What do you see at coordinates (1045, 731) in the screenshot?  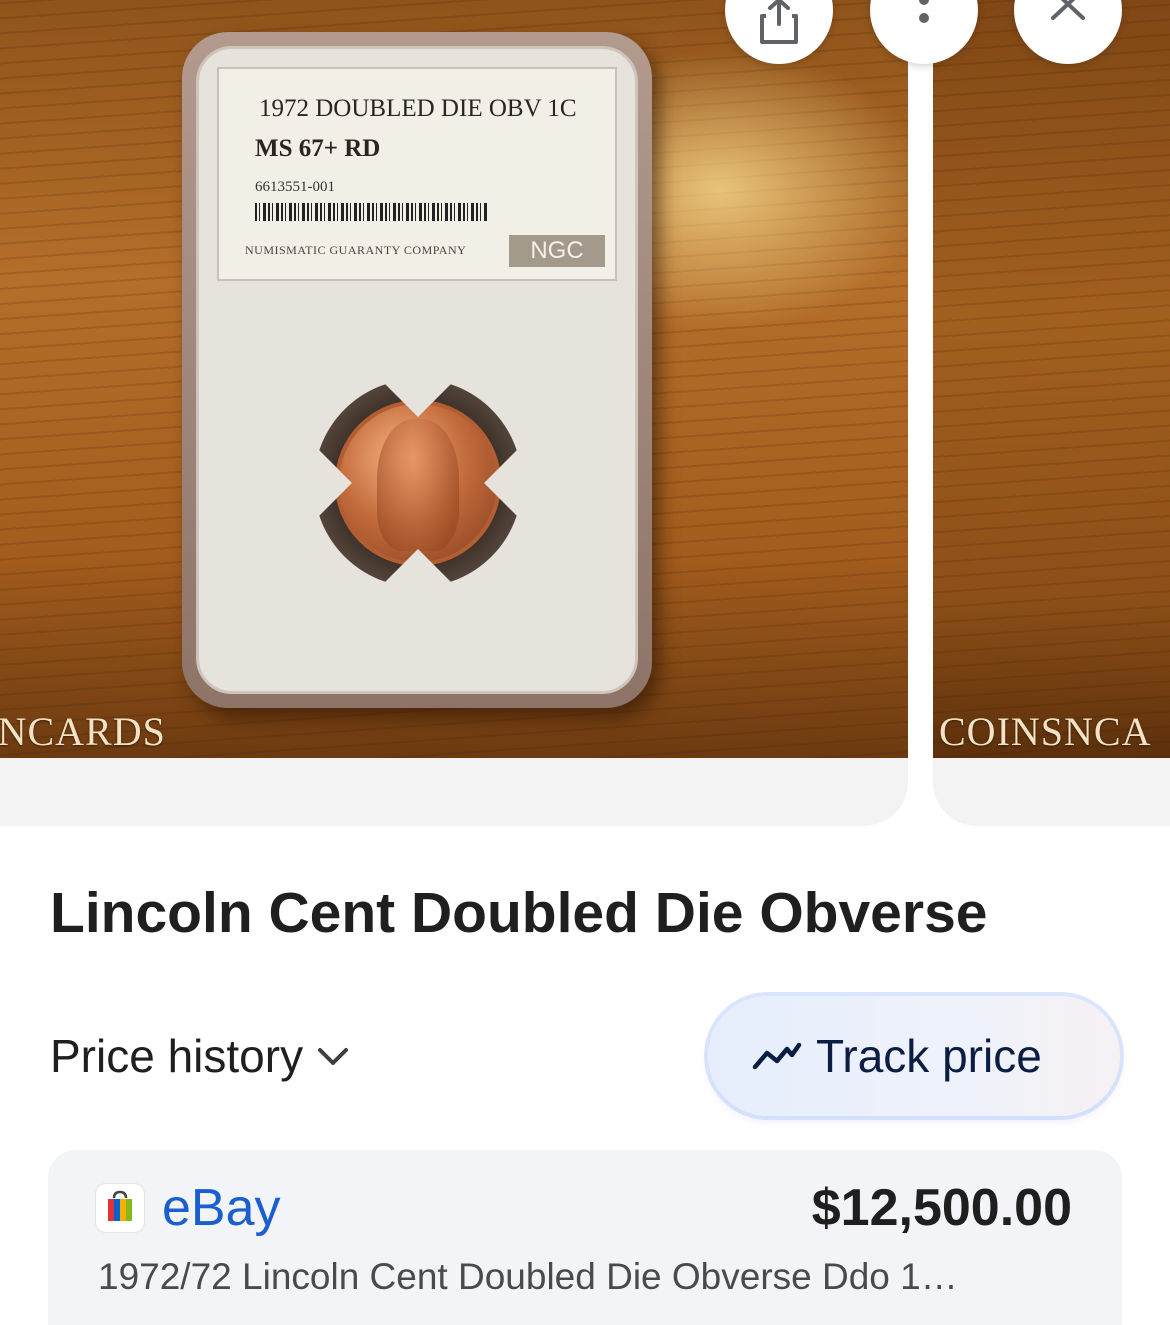 I see `watermark-text-next: COINSNCA` at bounding box center [1045, 731].